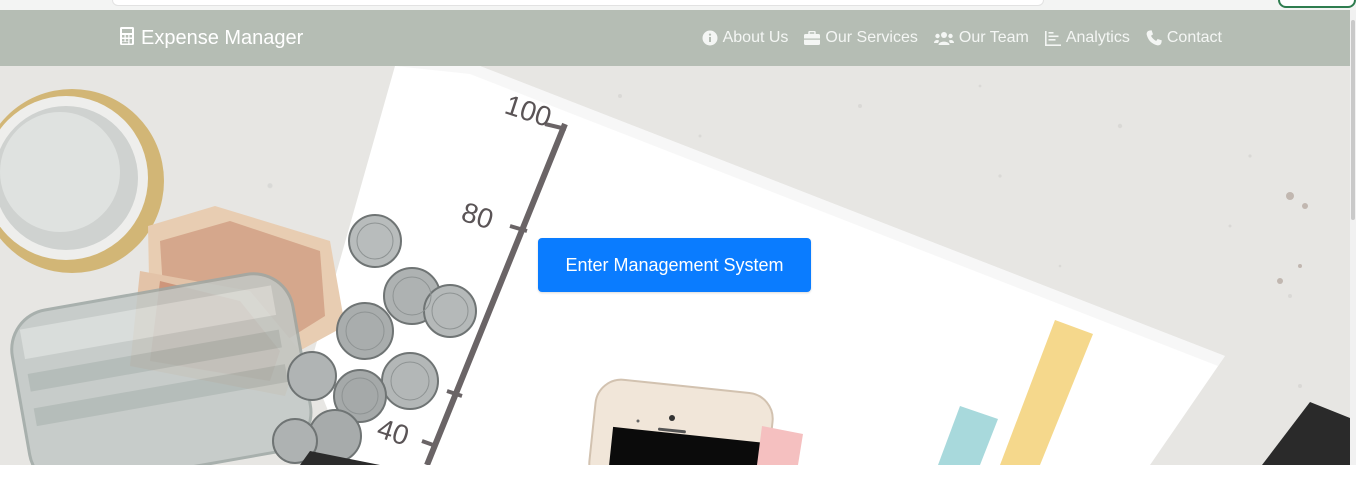 Image resolution: width=1356 pixels, height=483 pixels. What do you see at coordinates (1317, 4) in the screenshot?
I see `toolbar-pill-button` at bounding box center [1317, 4].